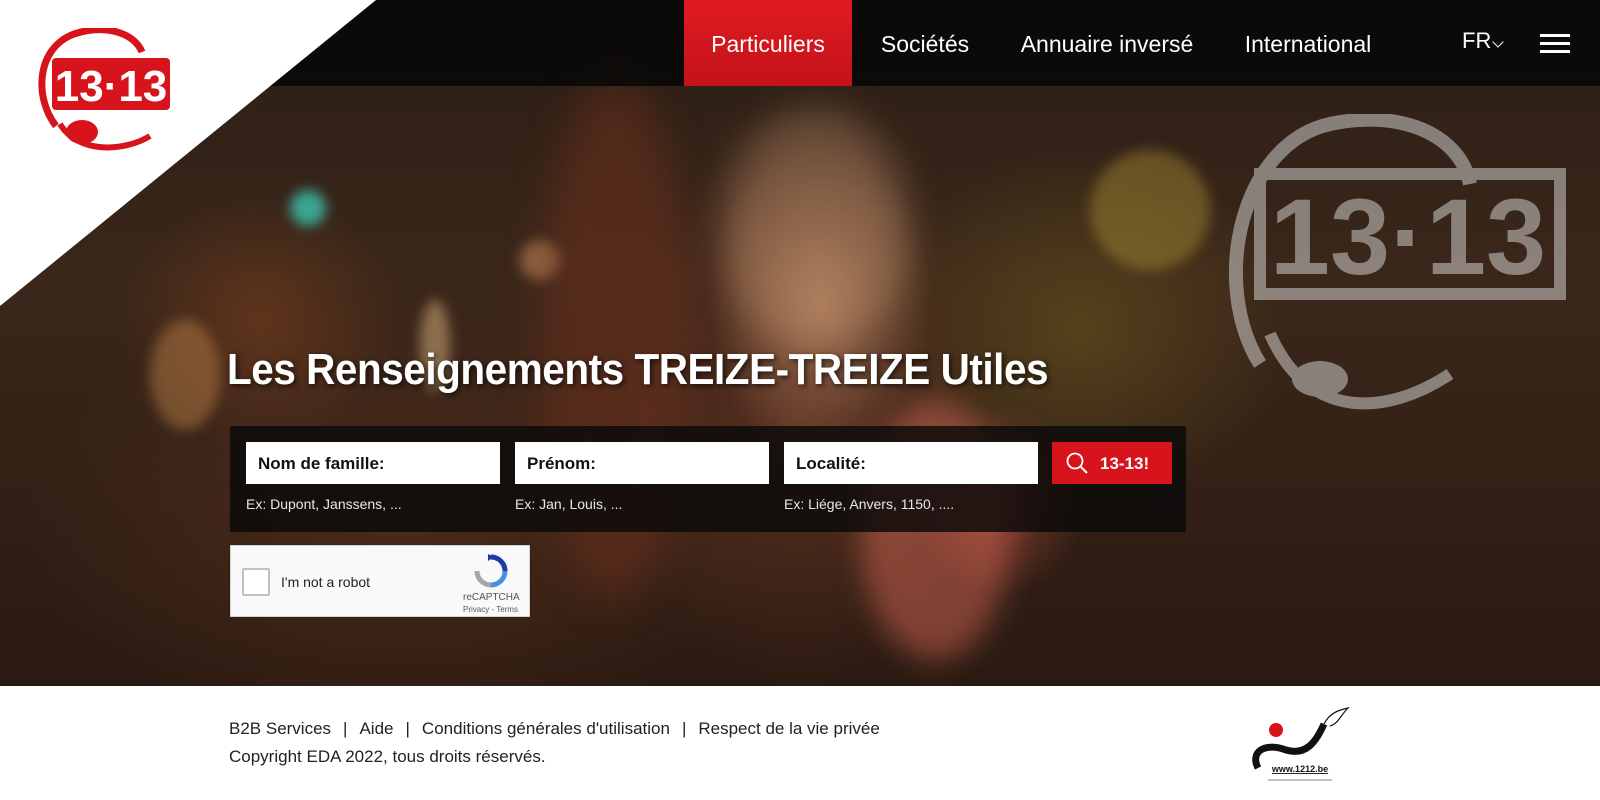 Image resolution: width=1600 pixels, height=800 pixels. I want to click on first-name-field: Prénom:, so click(642, 463).